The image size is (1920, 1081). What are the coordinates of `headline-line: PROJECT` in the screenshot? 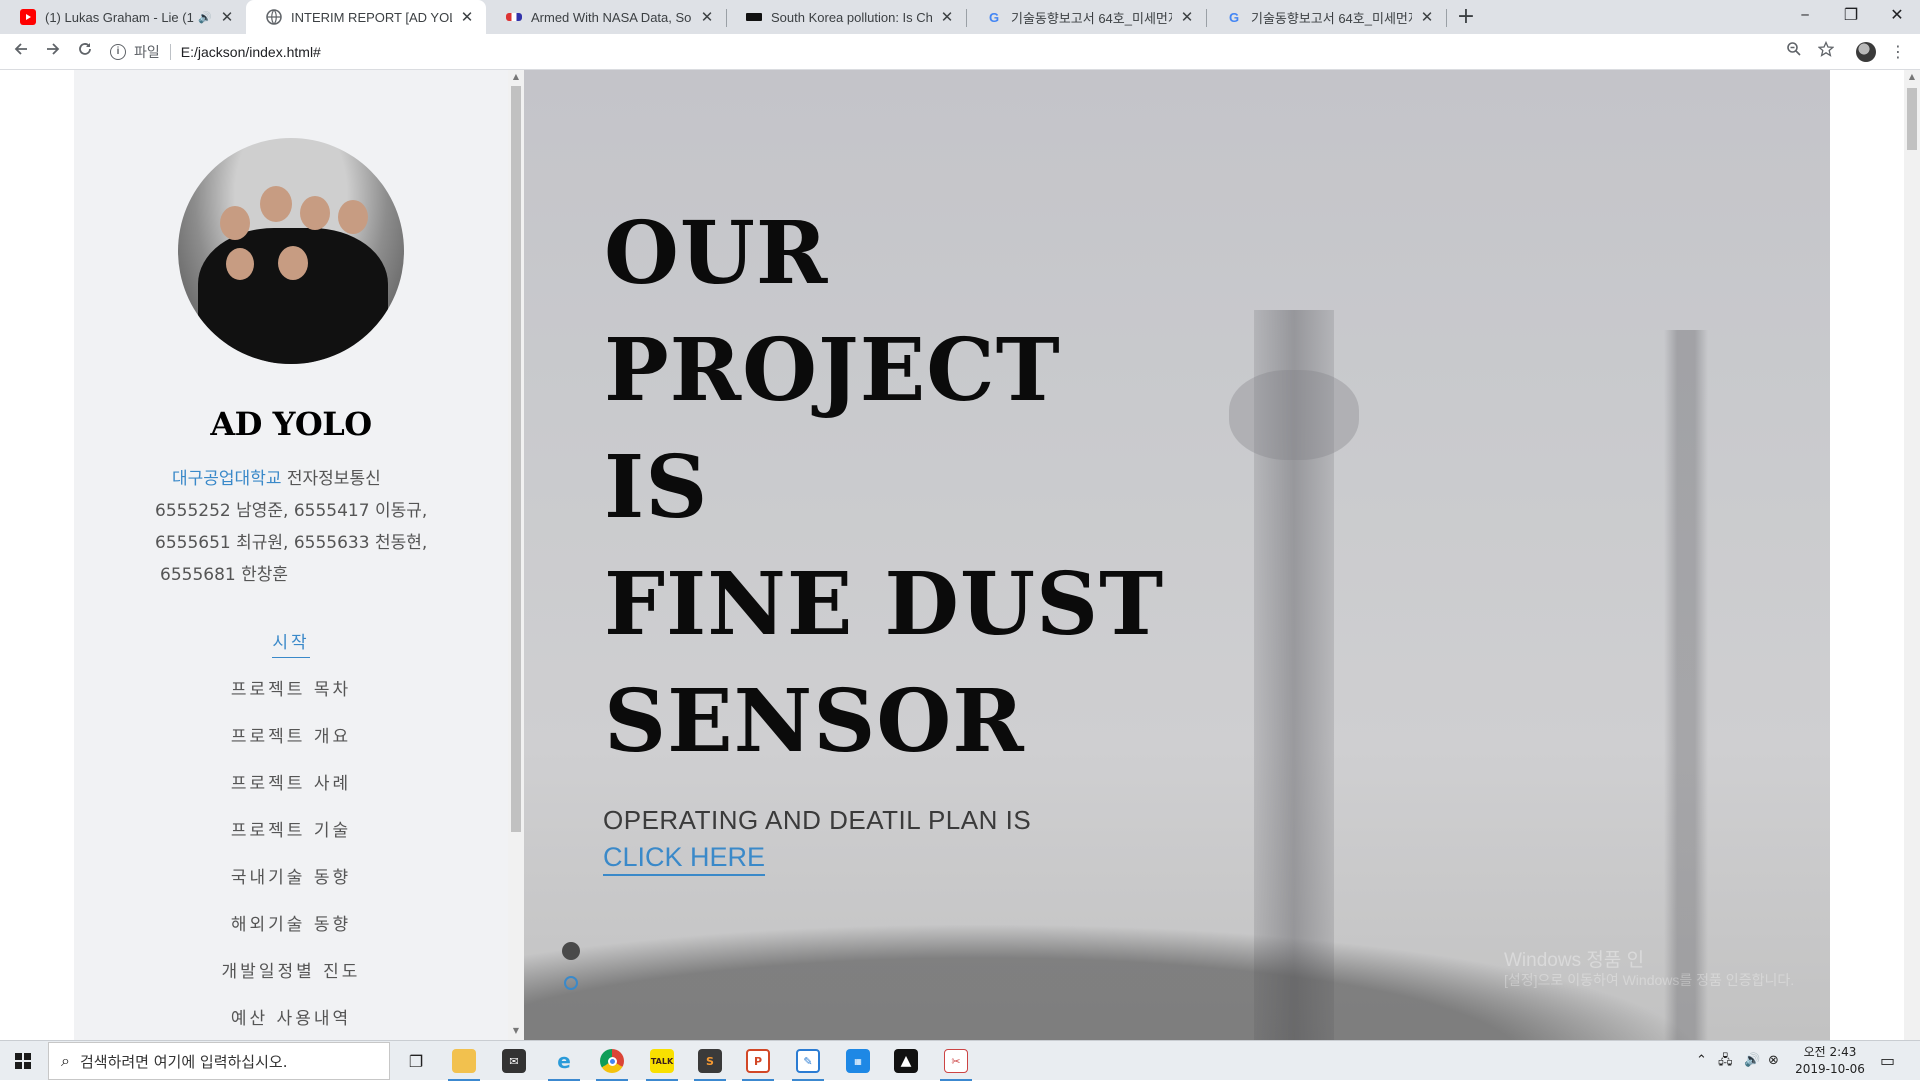 It's located at (832, 370).